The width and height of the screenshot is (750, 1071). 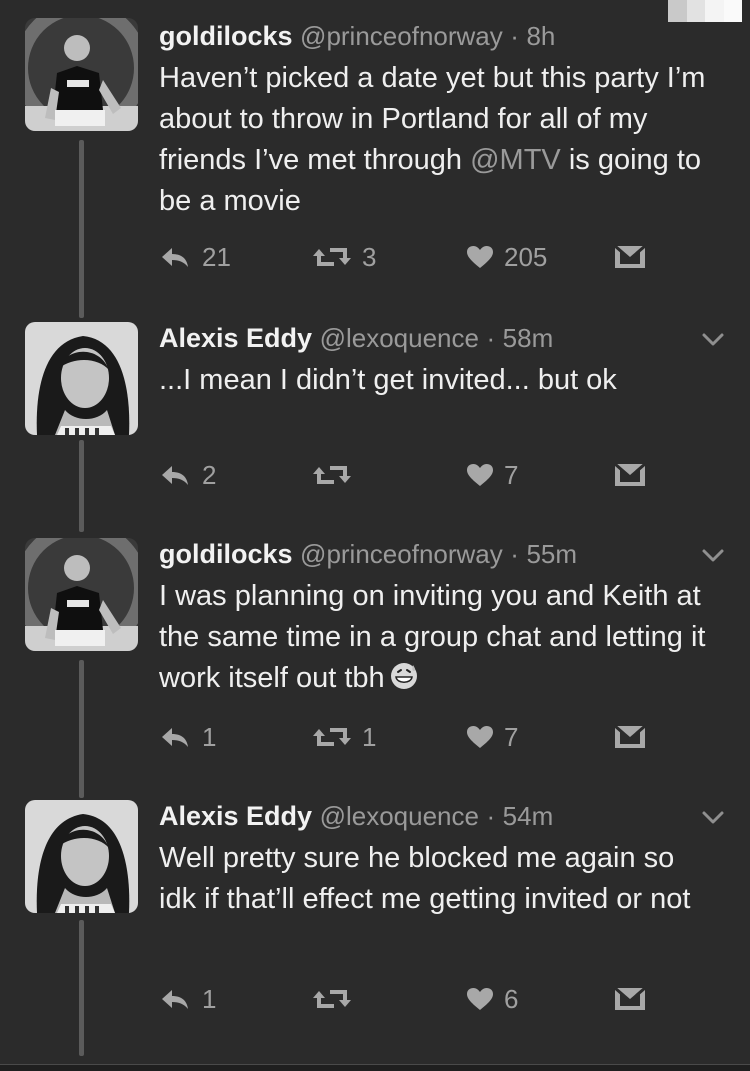 I want to click on retweet-button: 1, so click(x=344, y=737).